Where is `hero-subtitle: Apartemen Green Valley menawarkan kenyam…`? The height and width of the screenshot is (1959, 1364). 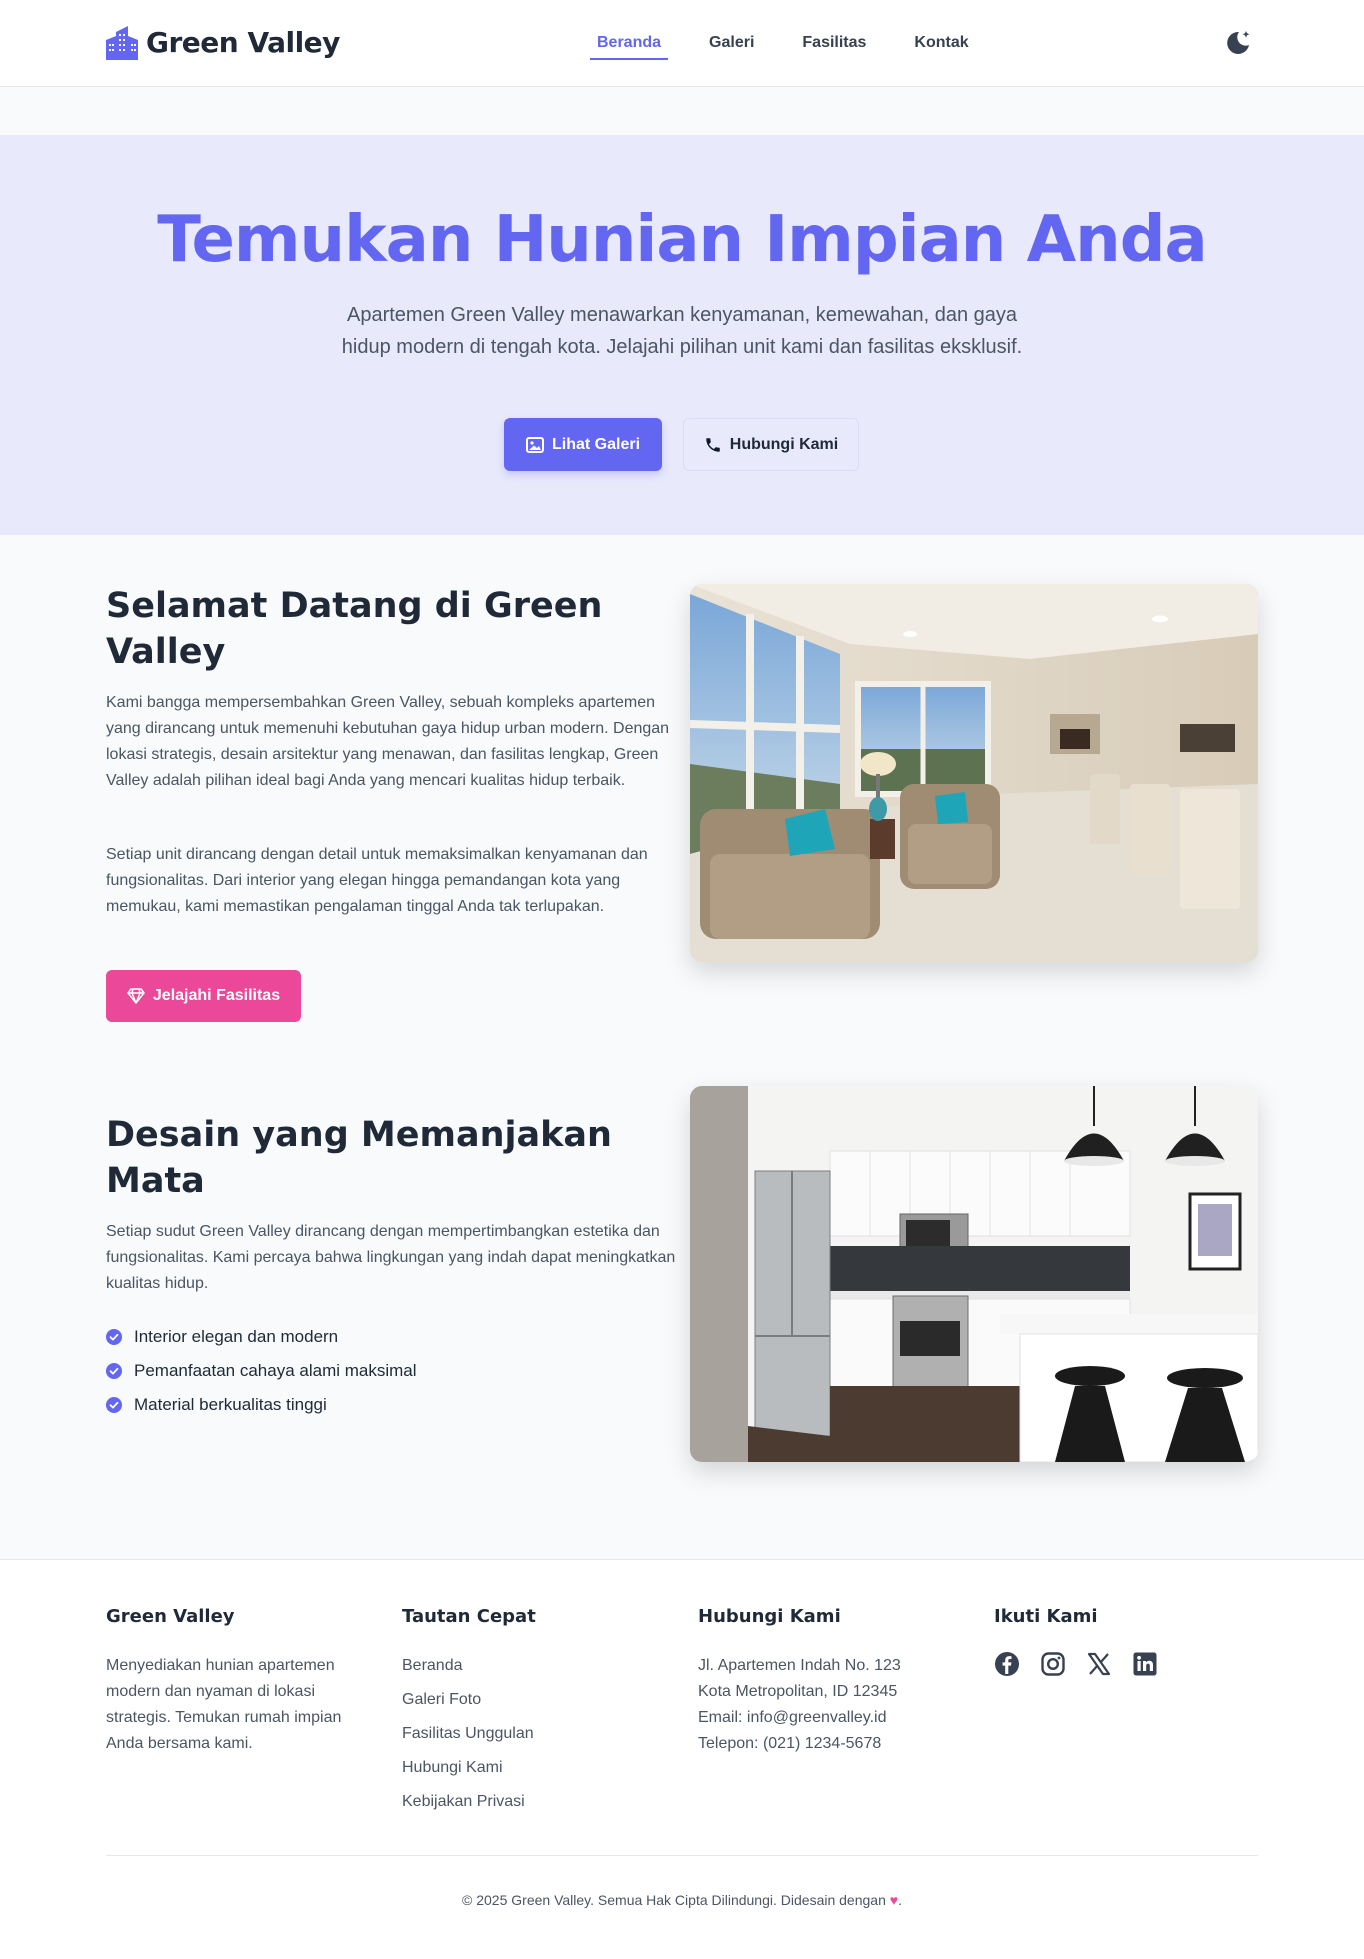 hero-subtitle: Apartemen Green Valley menawarkan kenyam… is located at coordinates (682, 331).